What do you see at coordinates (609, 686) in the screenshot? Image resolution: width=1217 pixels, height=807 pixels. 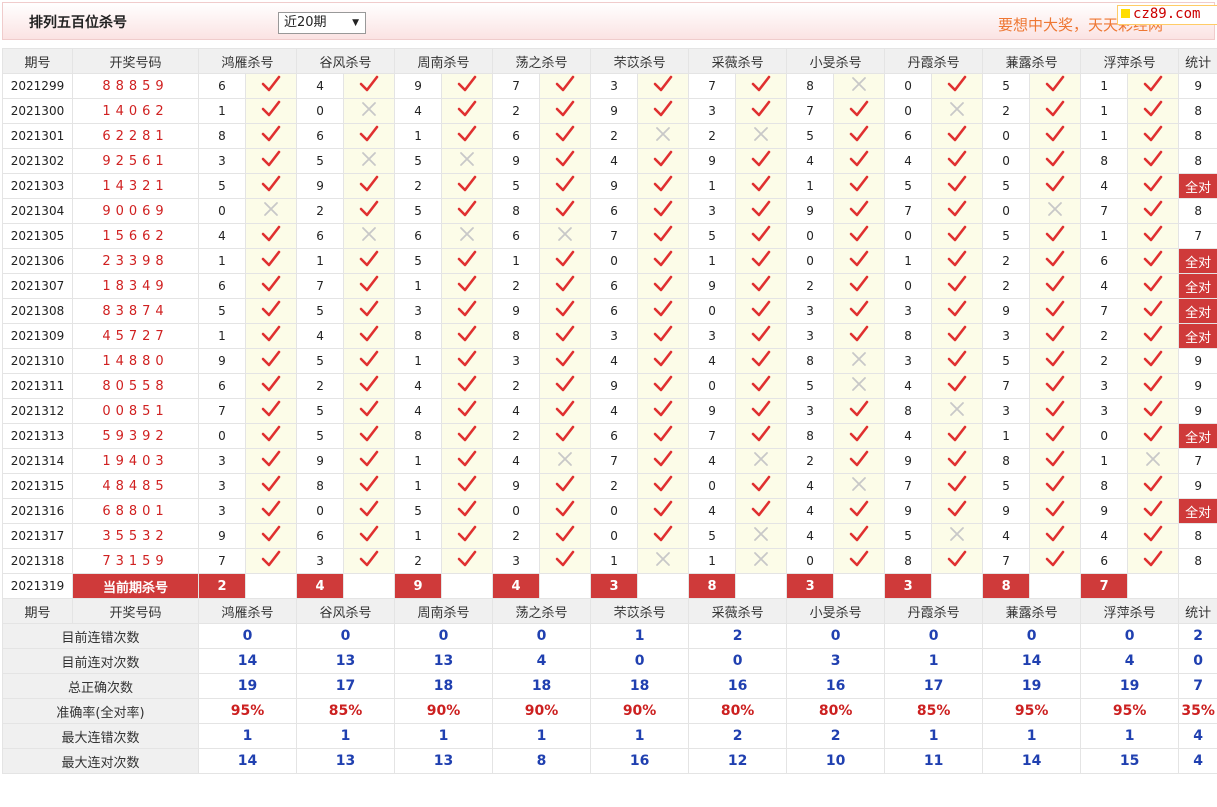 I see `stats-row: 总正确次数 19 17 18 18 18 16 16 17 19 19 7` at bounding box center [609, 686].